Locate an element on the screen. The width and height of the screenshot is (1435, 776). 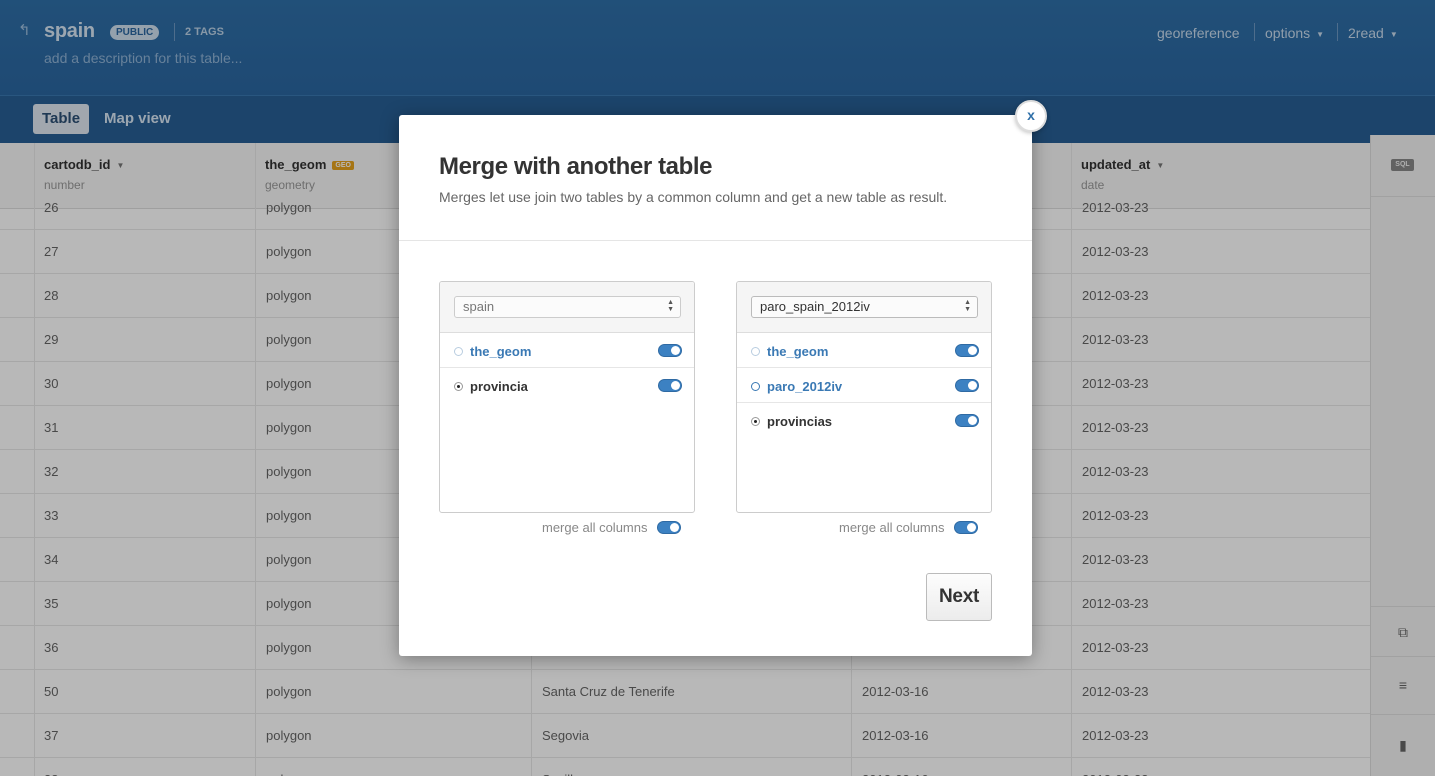
selected-table-label: spain is located at coordinates (479, 306).